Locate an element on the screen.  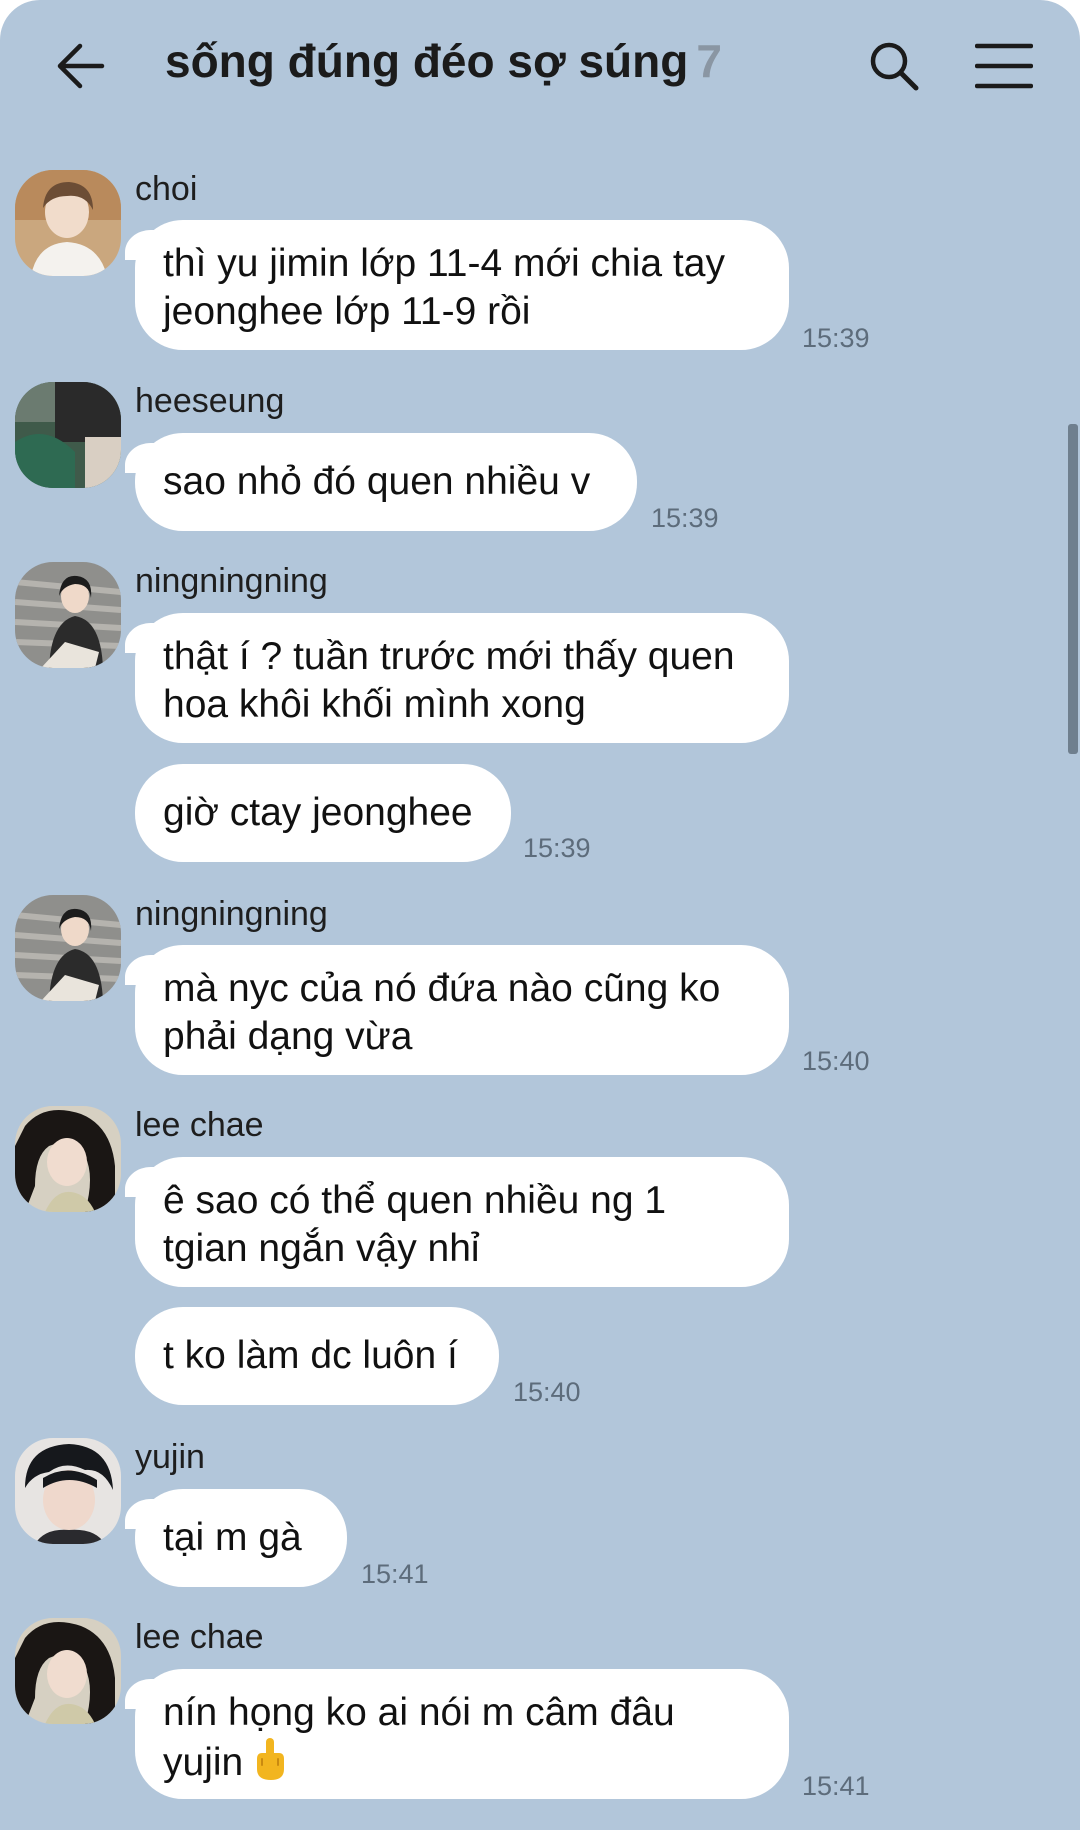
message-text: ê sao có thể quen nhiều ng 1 is located at coordinates (415, 1200).